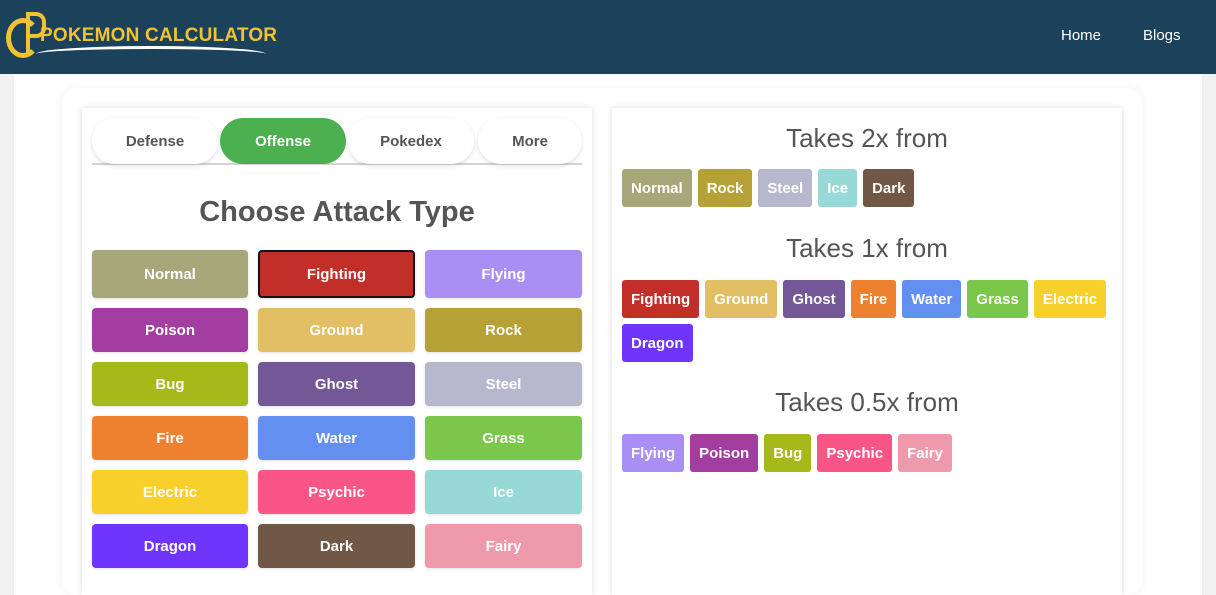  Describe the element at coordinates (170, 438) in the screenshot. I see `type-button-fire: Fire` at that location.